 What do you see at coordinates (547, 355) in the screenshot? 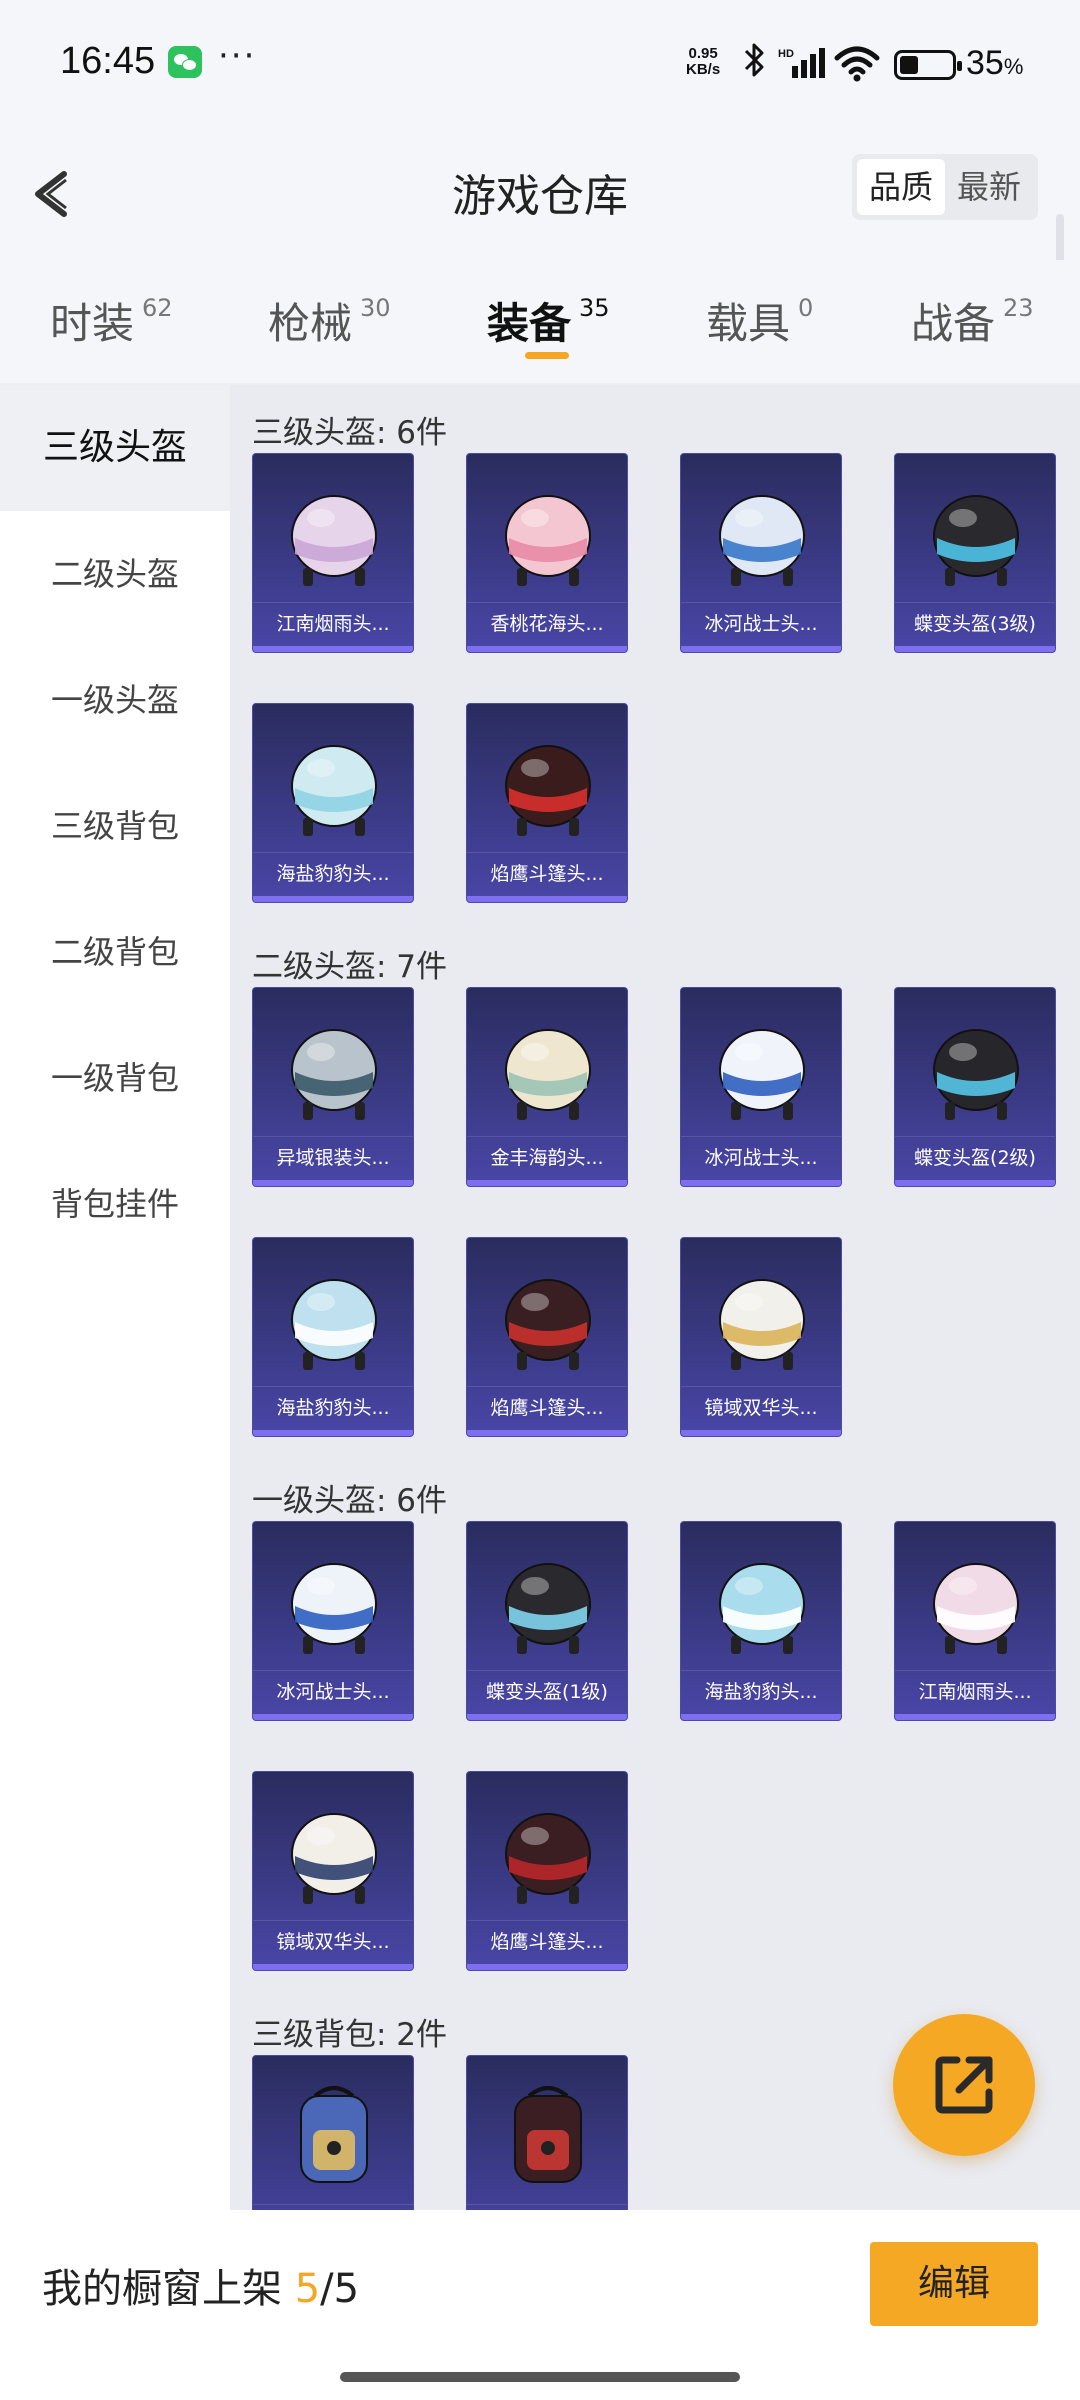
I see `active-tab-indicator` at bounding box center [547, 355].